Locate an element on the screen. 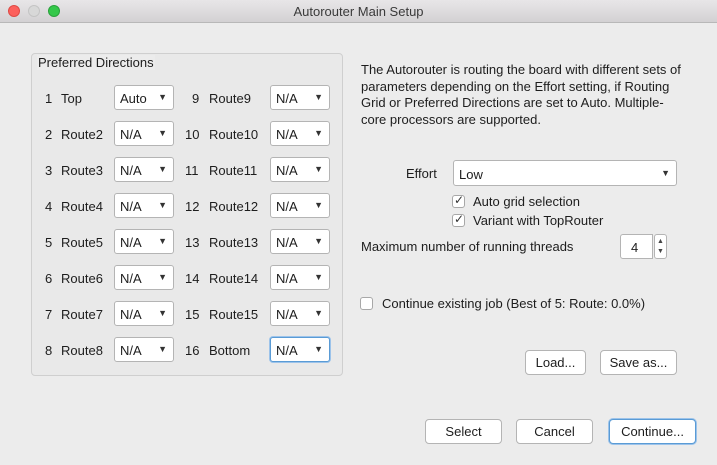 Image resolution: width=717 pixels, height=465 pixels. select-button: Select is located at coordinates (463, 431).